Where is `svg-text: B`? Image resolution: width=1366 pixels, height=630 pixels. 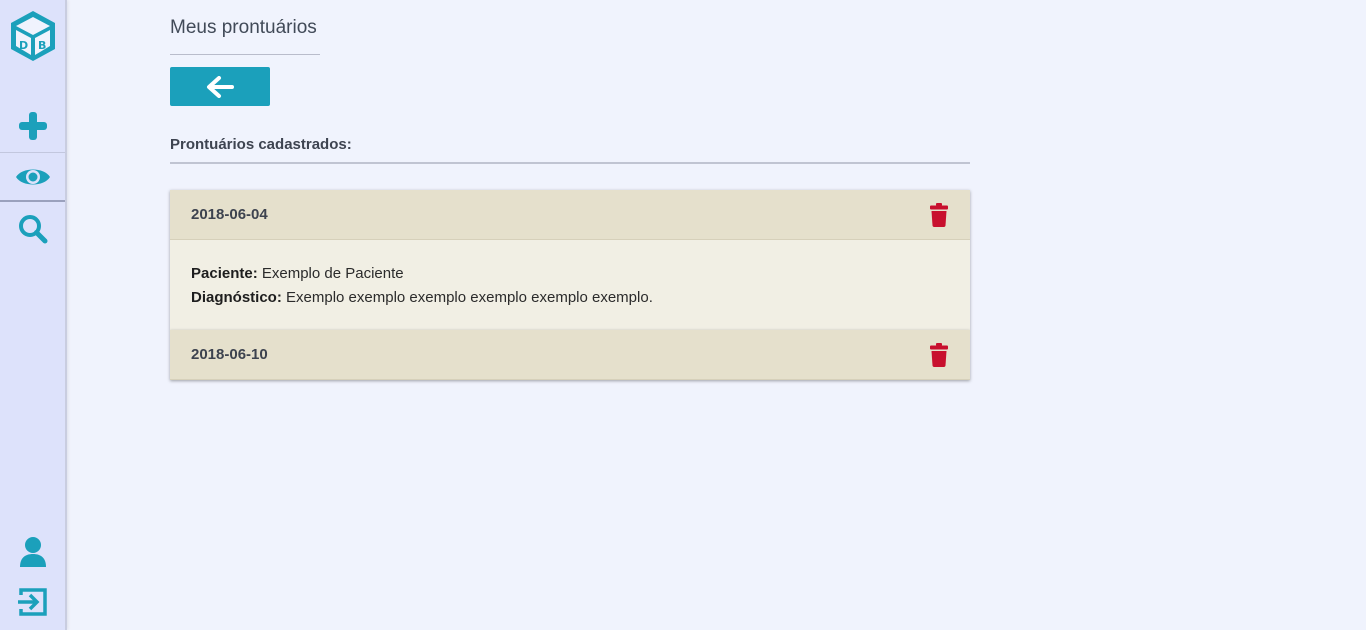 svg-text: B is located at coordinates (42, 45).